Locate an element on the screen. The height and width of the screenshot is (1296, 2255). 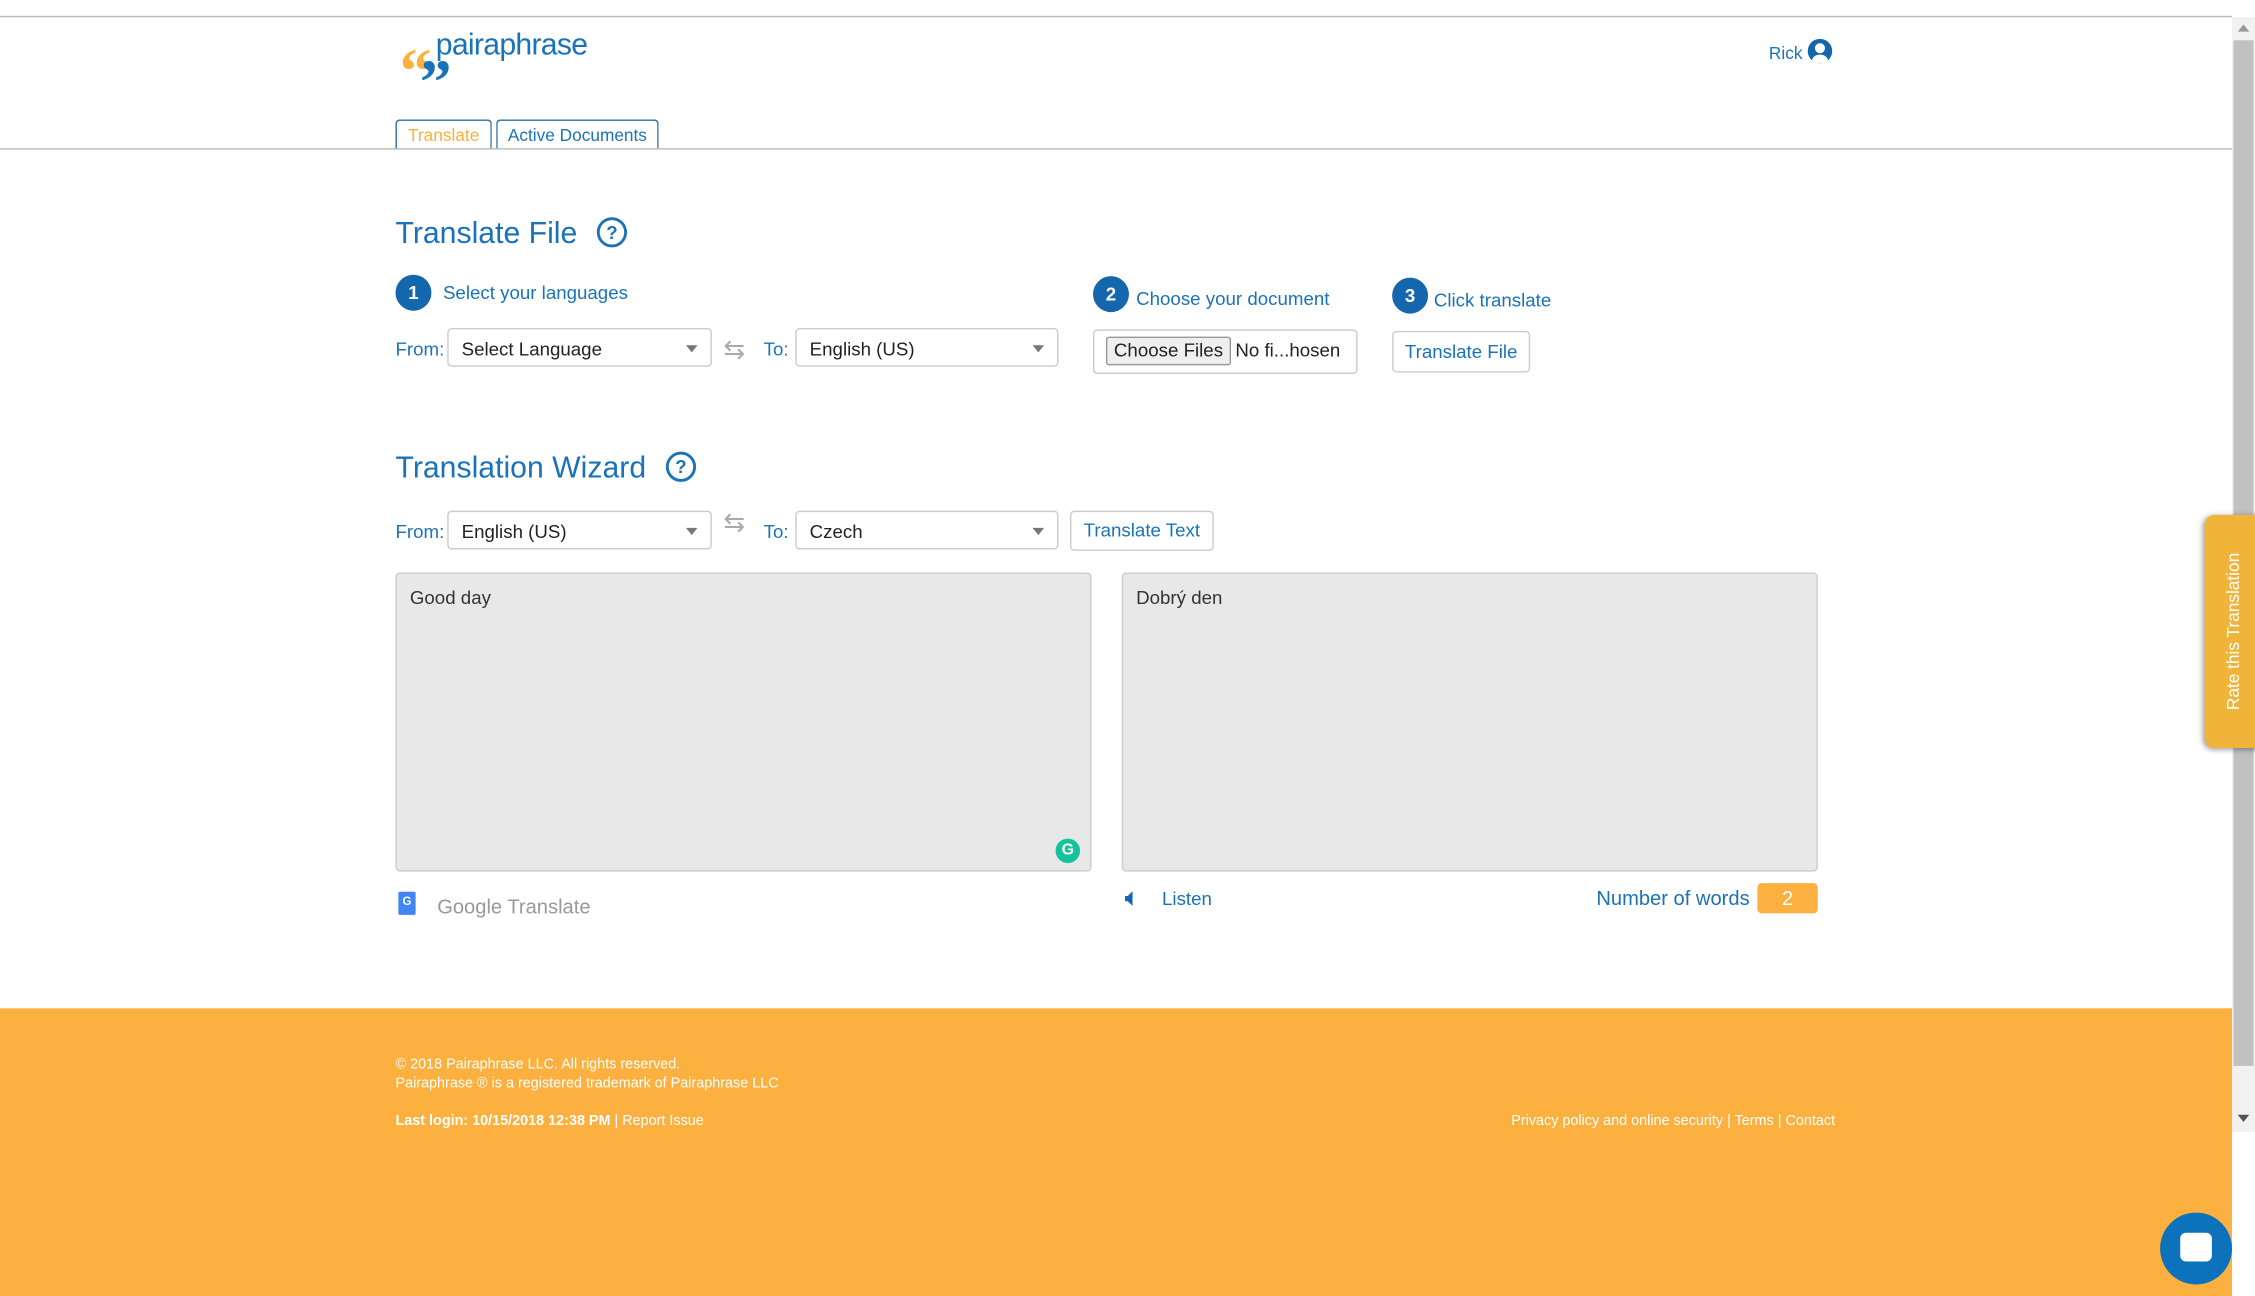
translate-text-button: Translate Text is located at coordinates (1141, 530).